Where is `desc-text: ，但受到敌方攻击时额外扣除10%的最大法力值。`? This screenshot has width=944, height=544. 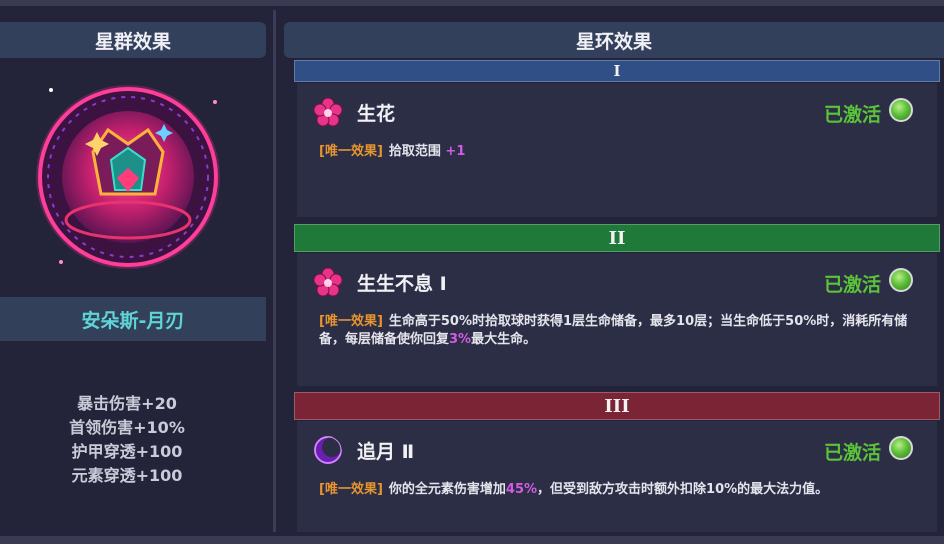 desc-text: ，但受到敌方攻击时额外扣除10%的最大法力值。 is located at coordinates (683, 489).